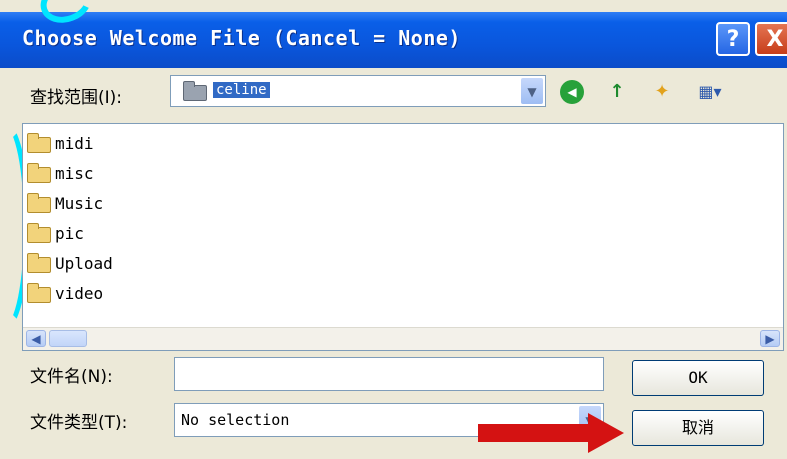 This screenshot has height=459, width=787. I want to click on list-item: pic, so click(55, 234).